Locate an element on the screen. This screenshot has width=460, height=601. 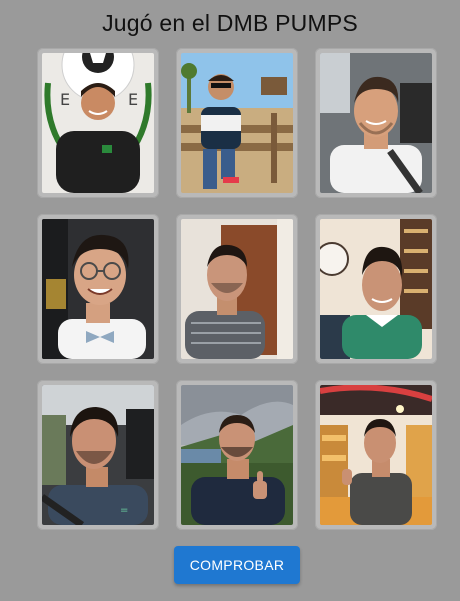
person-photo-7: = is located at coordinates (98, 455).